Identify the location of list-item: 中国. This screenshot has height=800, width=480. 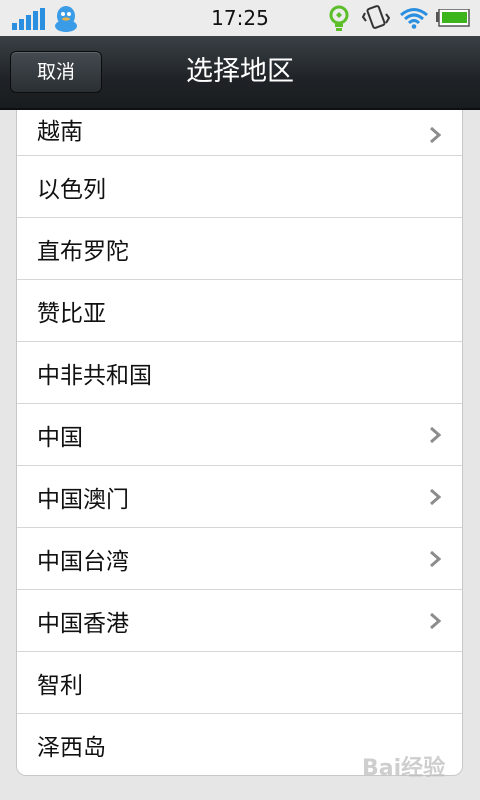
(239, 435).